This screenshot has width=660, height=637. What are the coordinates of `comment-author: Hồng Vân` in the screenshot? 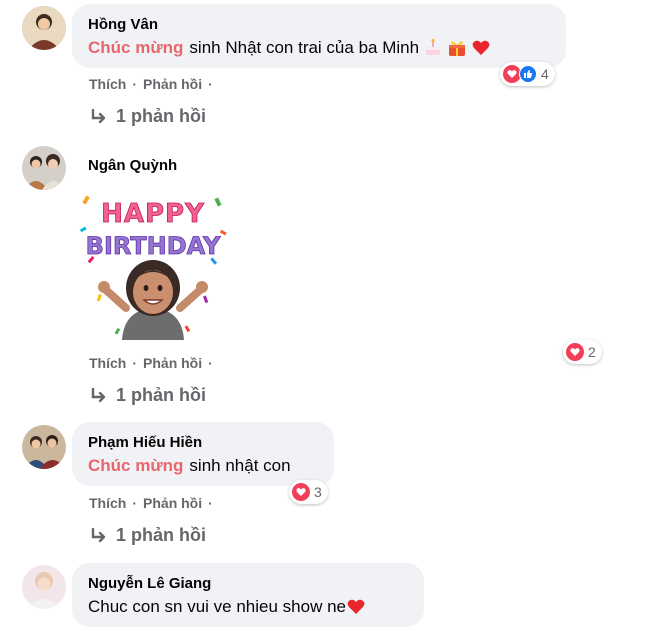 It's located at (123, 24).